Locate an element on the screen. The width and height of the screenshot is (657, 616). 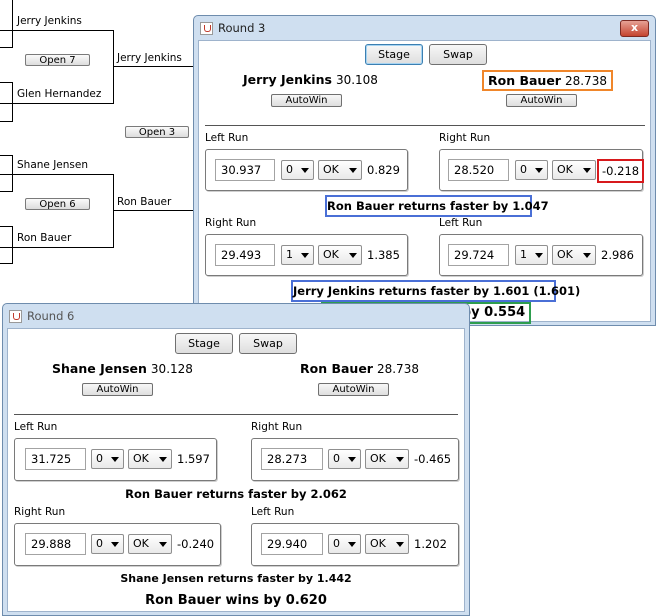
dropdown-value: 1 is located at coordinates (523, 254).